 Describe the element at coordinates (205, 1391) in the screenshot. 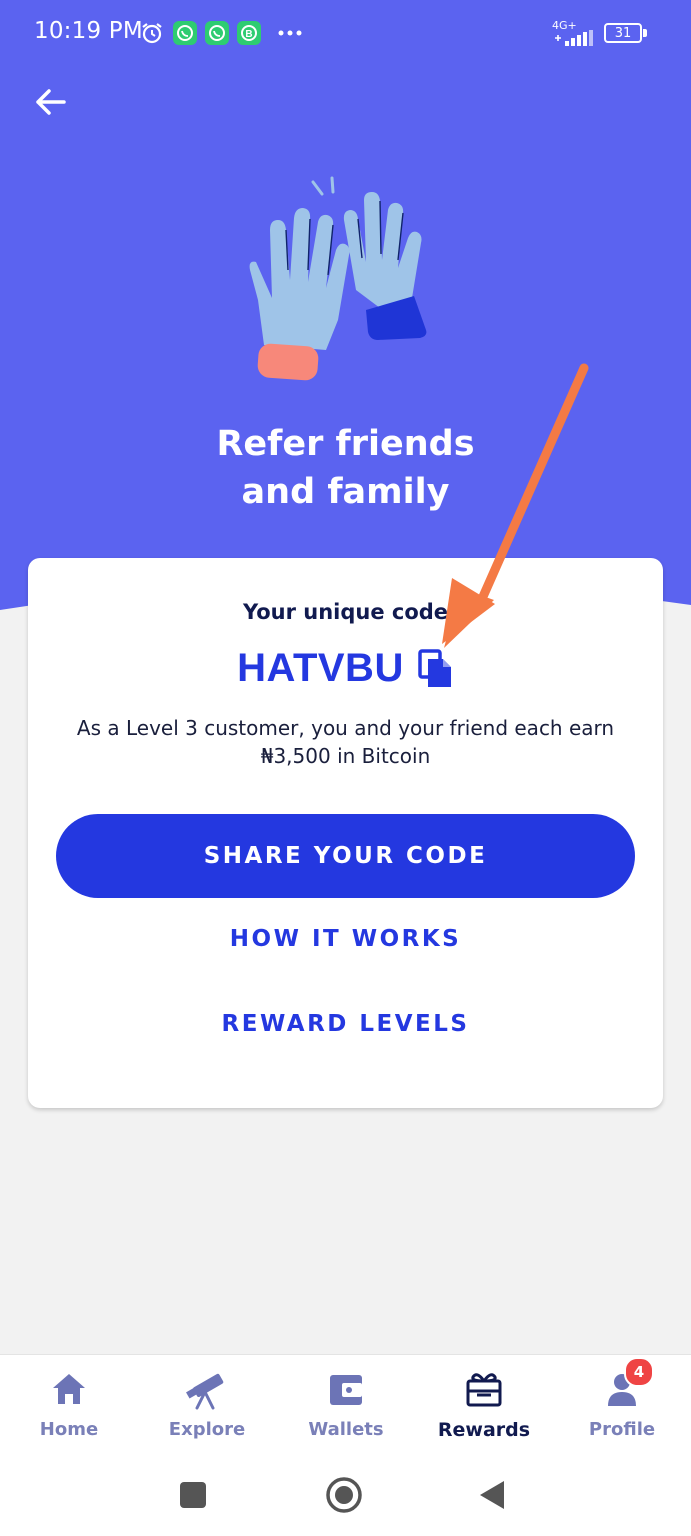

I see `telescope-icon` at that location.